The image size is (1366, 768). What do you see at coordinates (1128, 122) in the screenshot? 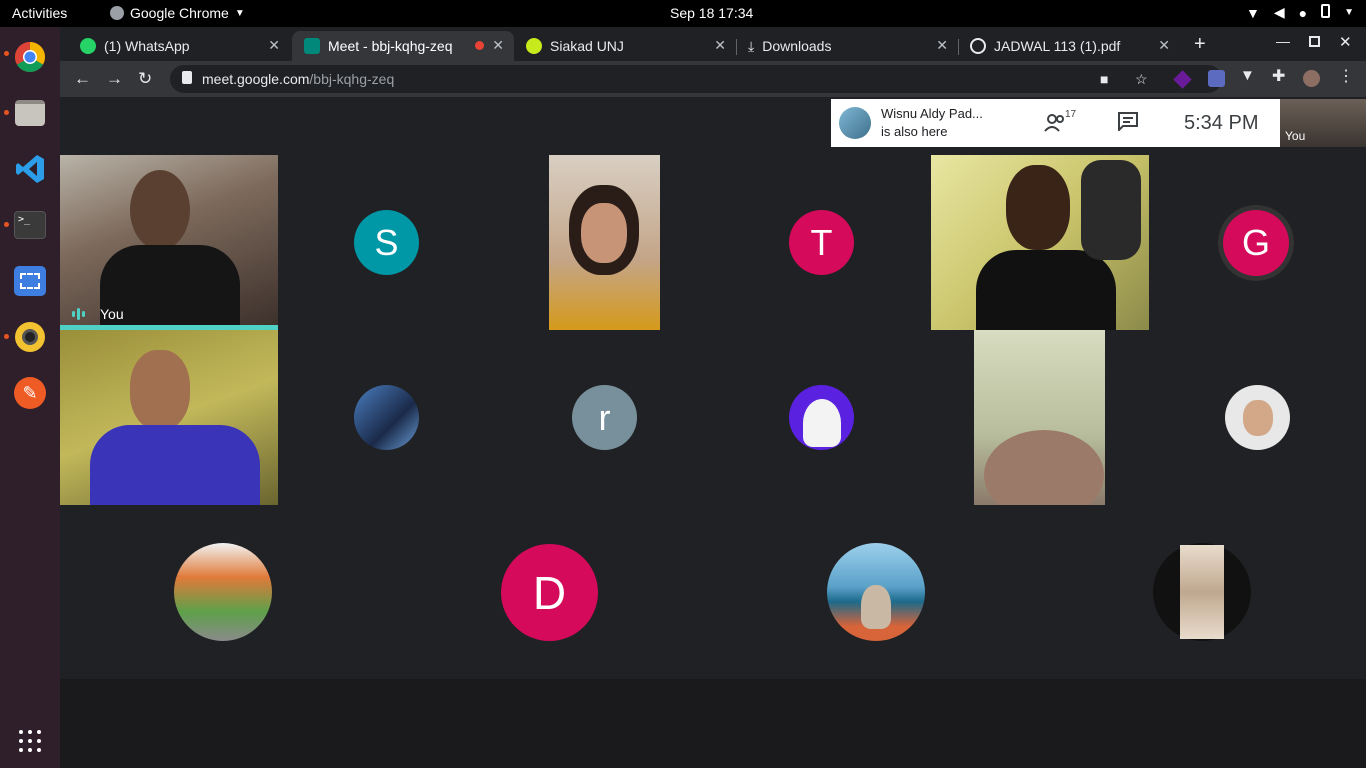
I see `chat-icon` at bounding box center [1128, 122].